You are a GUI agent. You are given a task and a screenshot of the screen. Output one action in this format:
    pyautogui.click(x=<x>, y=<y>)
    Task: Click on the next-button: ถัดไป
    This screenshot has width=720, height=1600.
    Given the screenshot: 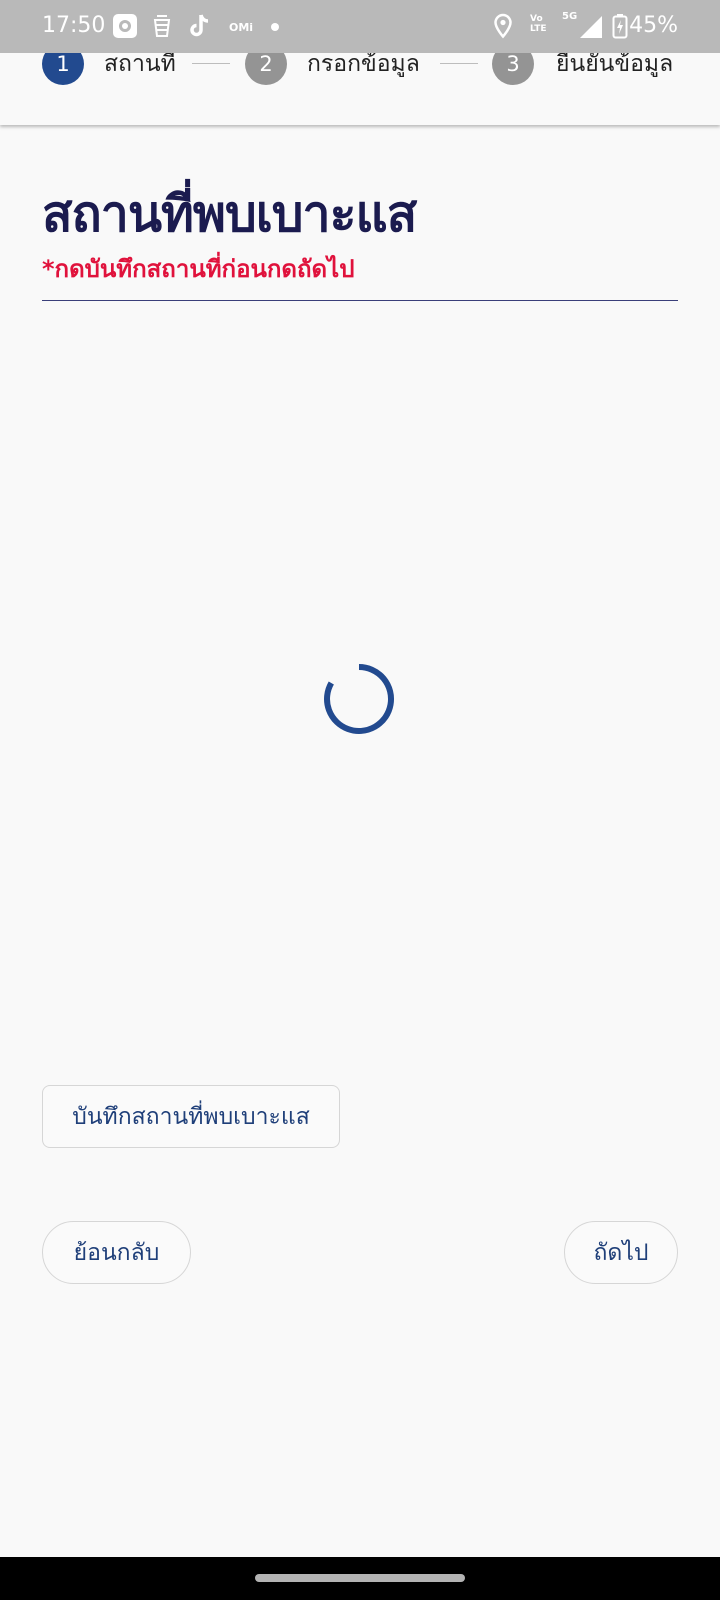 What is the action you would take?
    pyautogui.click(x=621, y=1252)
    